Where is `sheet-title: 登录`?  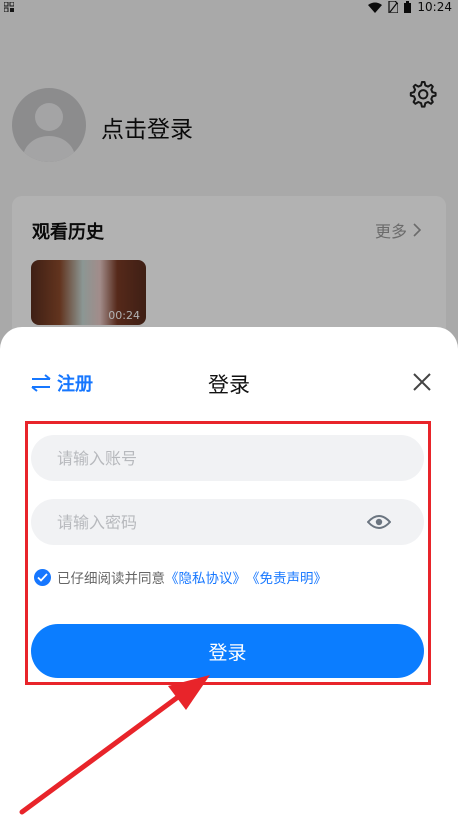
sheet-title: 登录 is located at coordinates (229, 385).